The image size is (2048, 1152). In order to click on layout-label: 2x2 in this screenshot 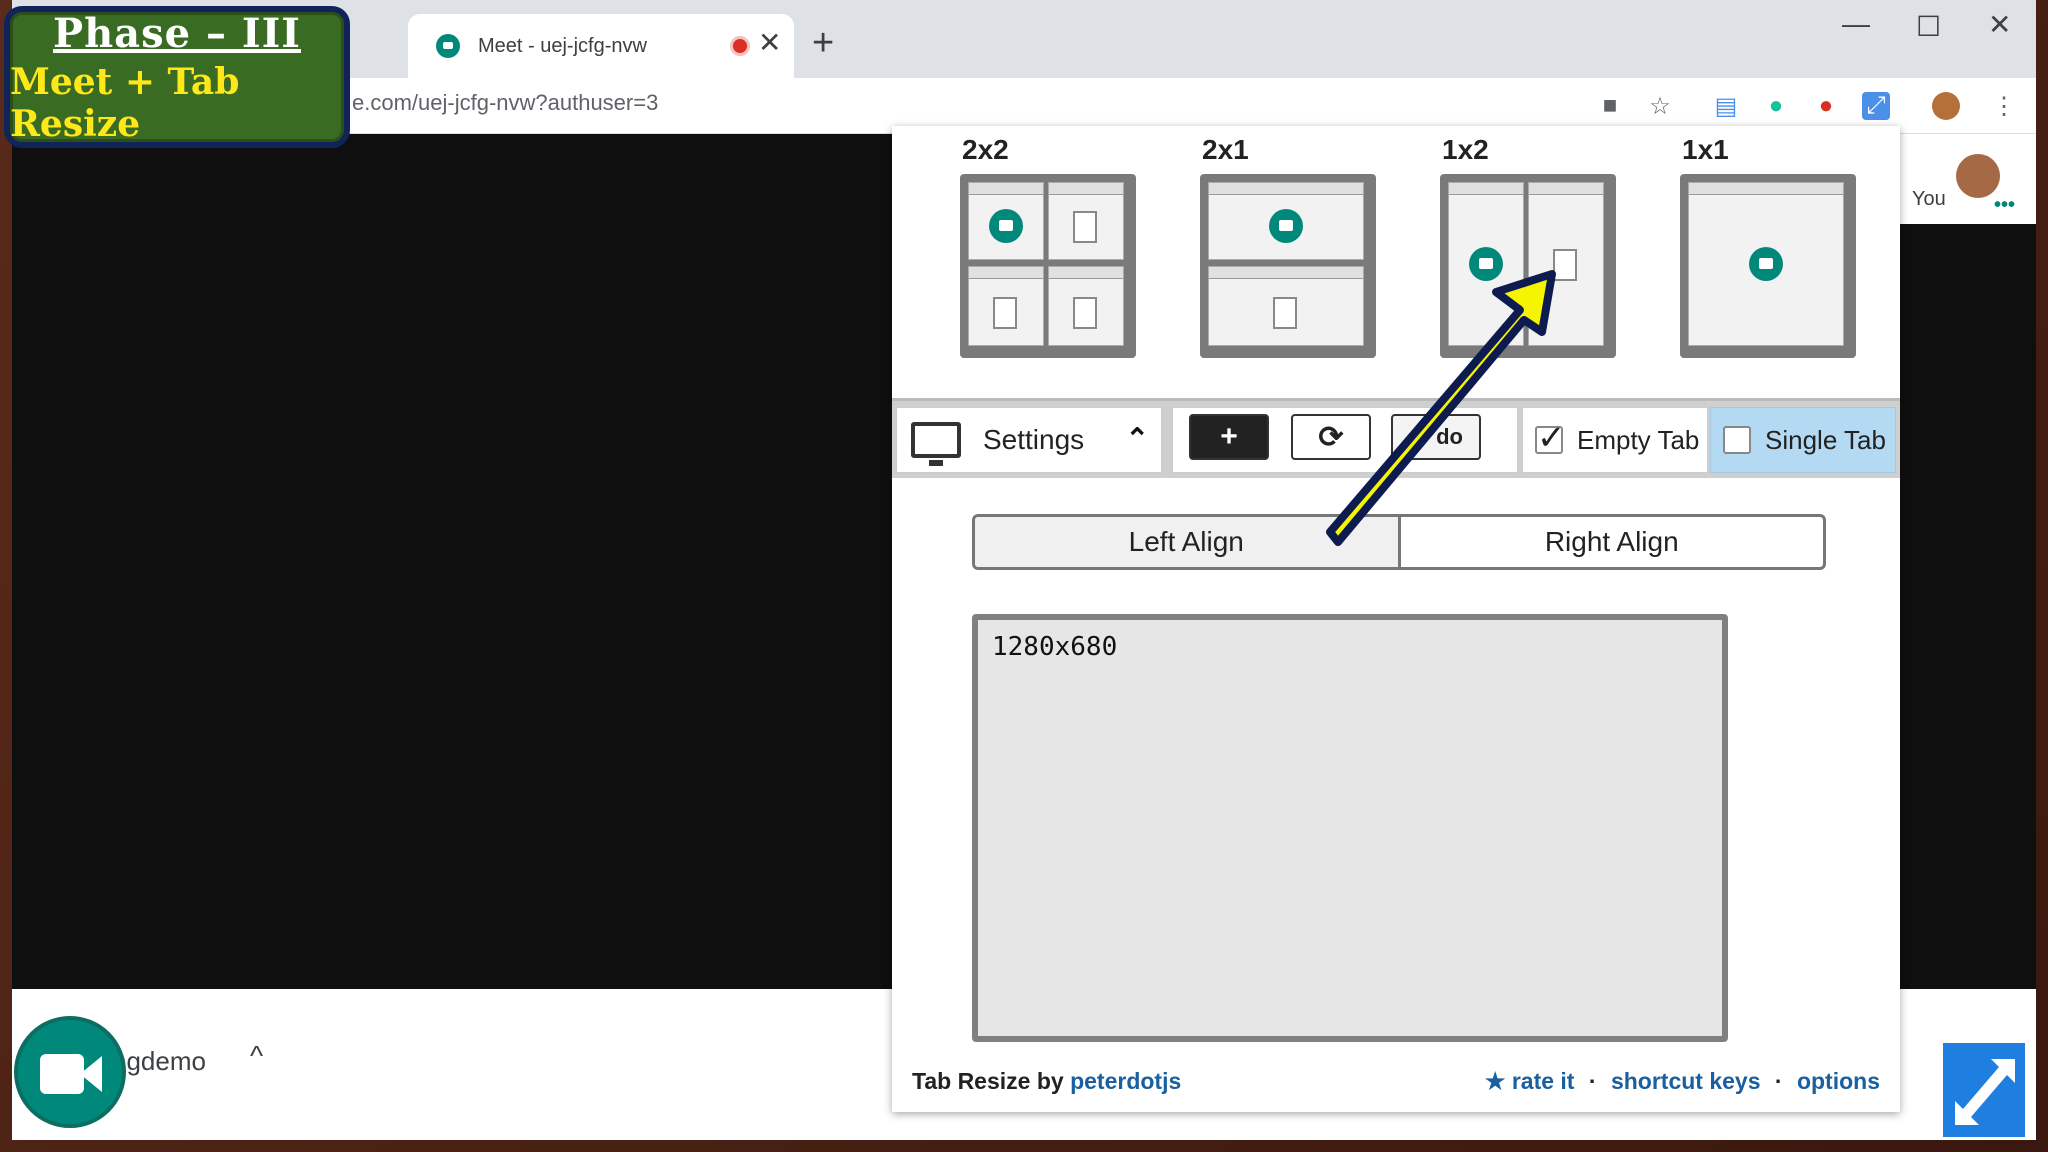, I will do `click(985, 149)`.